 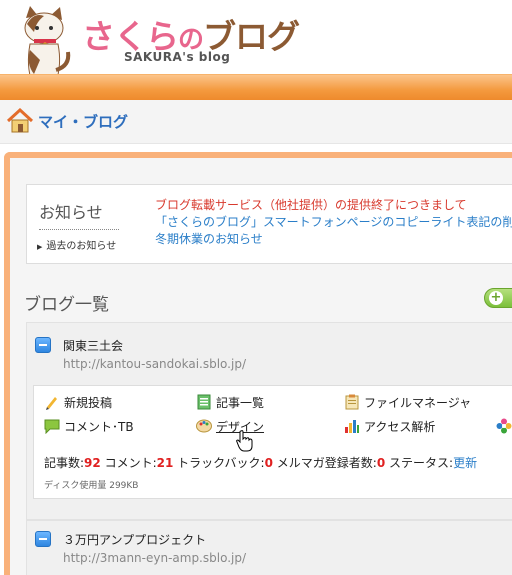 What do you see at coordinates (64, 463) in the screenshot?
I see `stat-label: 記事数:` at bounding box center [64, 463].